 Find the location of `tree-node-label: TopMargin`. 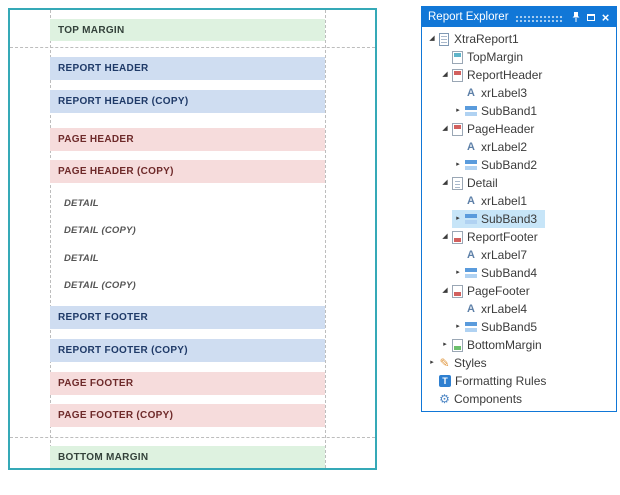

tree-node-label: TopMargin is located at coordinates (495, 57).